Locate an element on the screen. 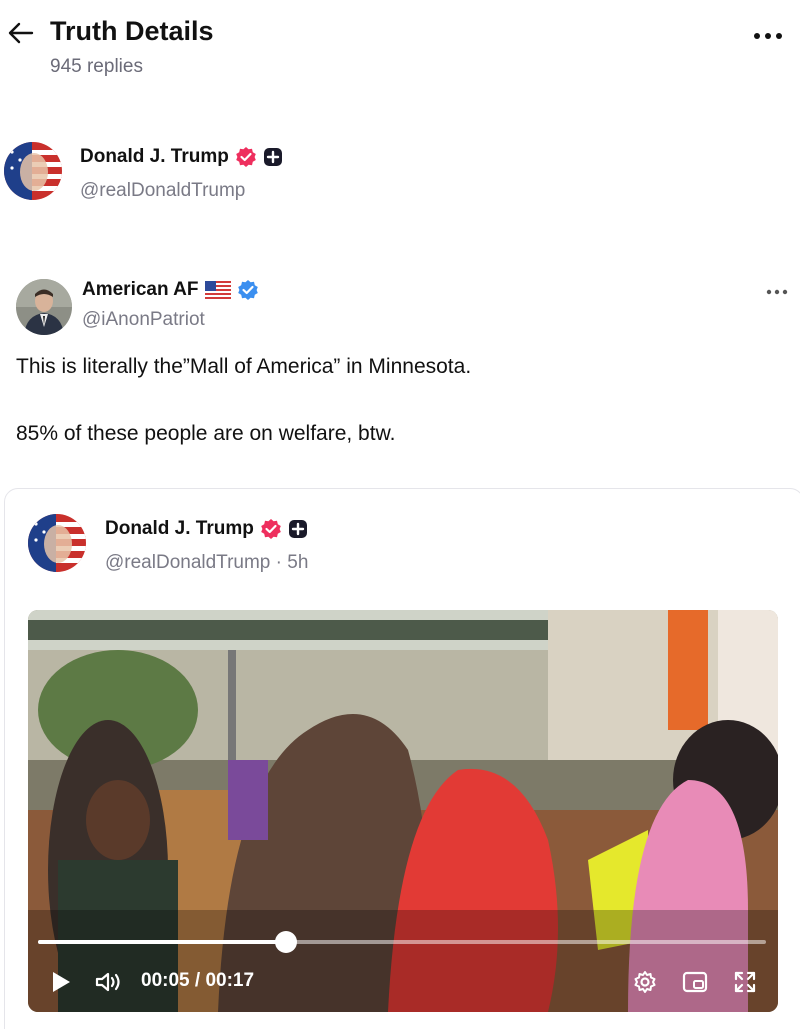 The image size is (800, 1029). video-time-display: 00:05 / 00:17 is located at coordinates (197, 981).